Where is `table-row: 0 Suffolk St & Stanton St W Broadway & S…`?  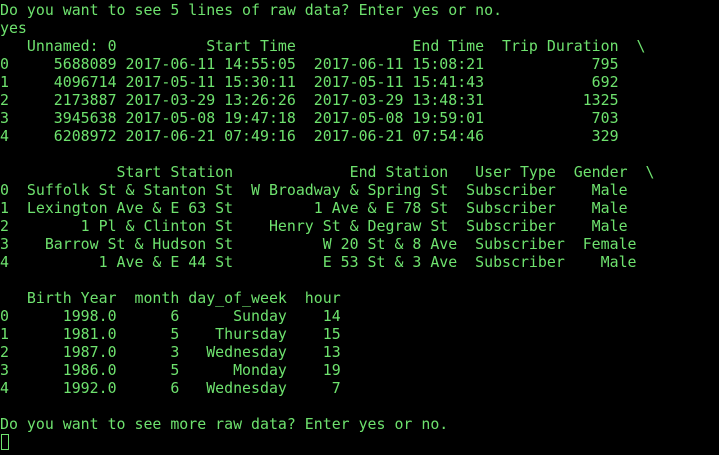
table-row: 0 Suffolk St & Stanton St W Broadway & S… is located at coordinates (314, 190).